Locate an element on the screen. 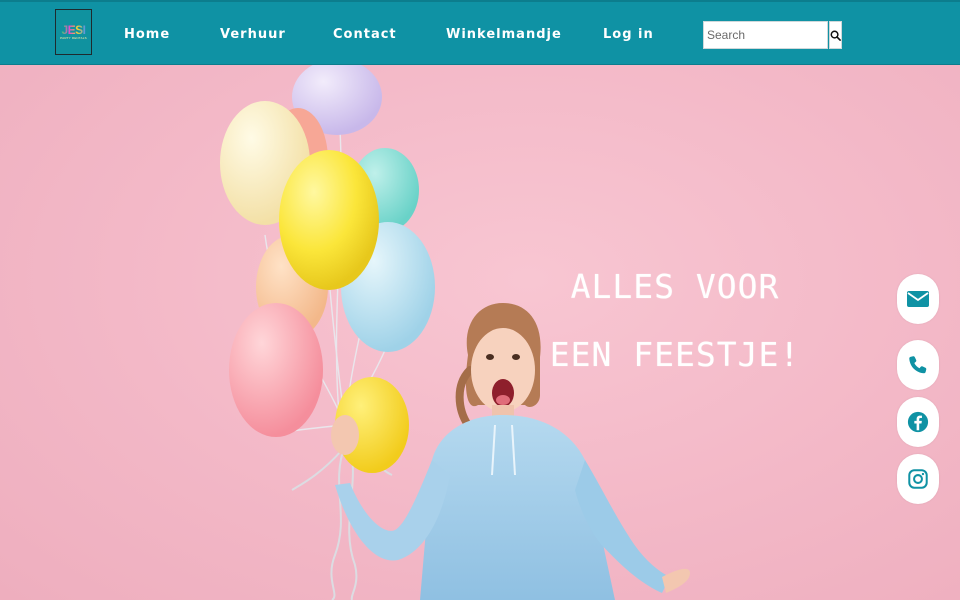  social-email-button is located at coordinates (918, 299).